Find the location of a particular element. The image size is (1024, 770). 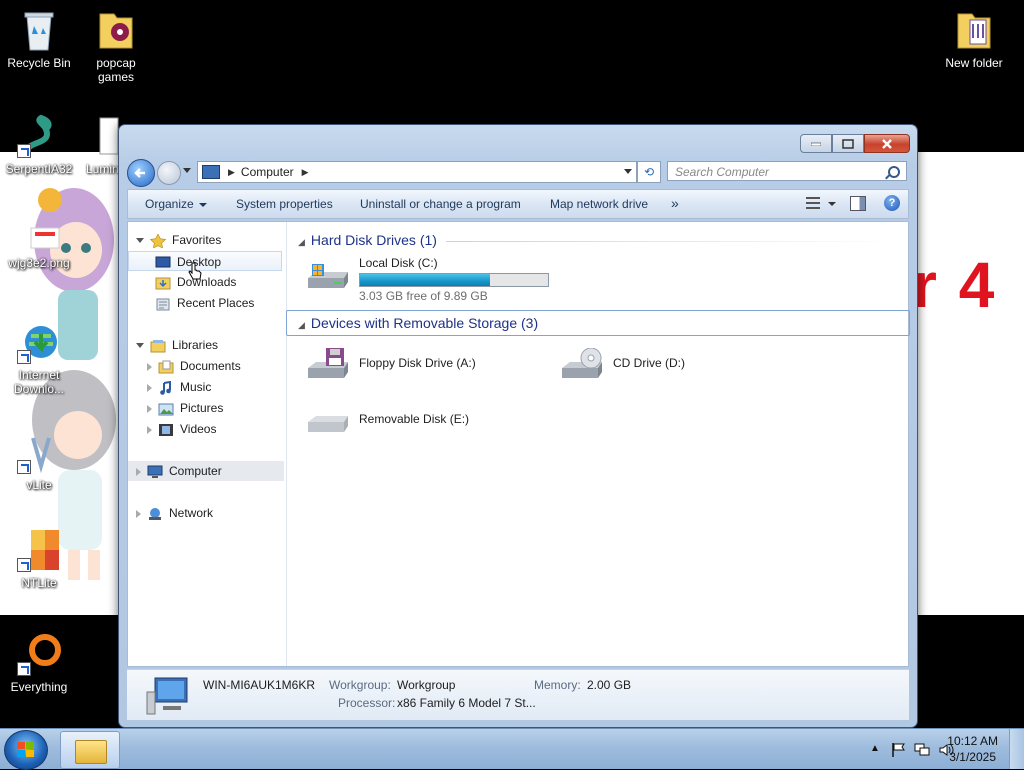

desktop-icon-png-file: wjg3e2.png is located at coordinates (39, 246).